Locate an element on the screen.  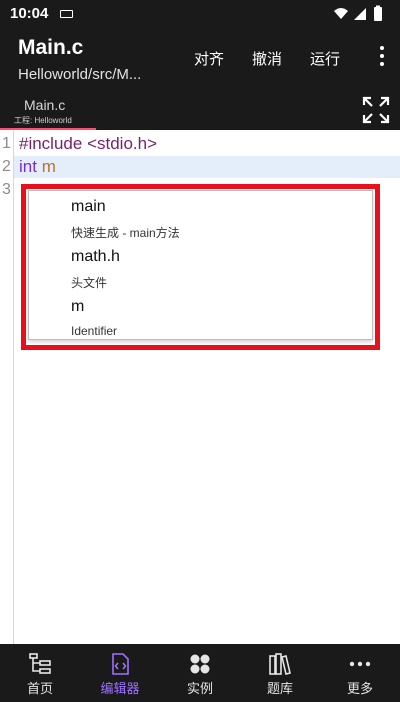
code-line-2: int m is located at coordinates (37, 167).